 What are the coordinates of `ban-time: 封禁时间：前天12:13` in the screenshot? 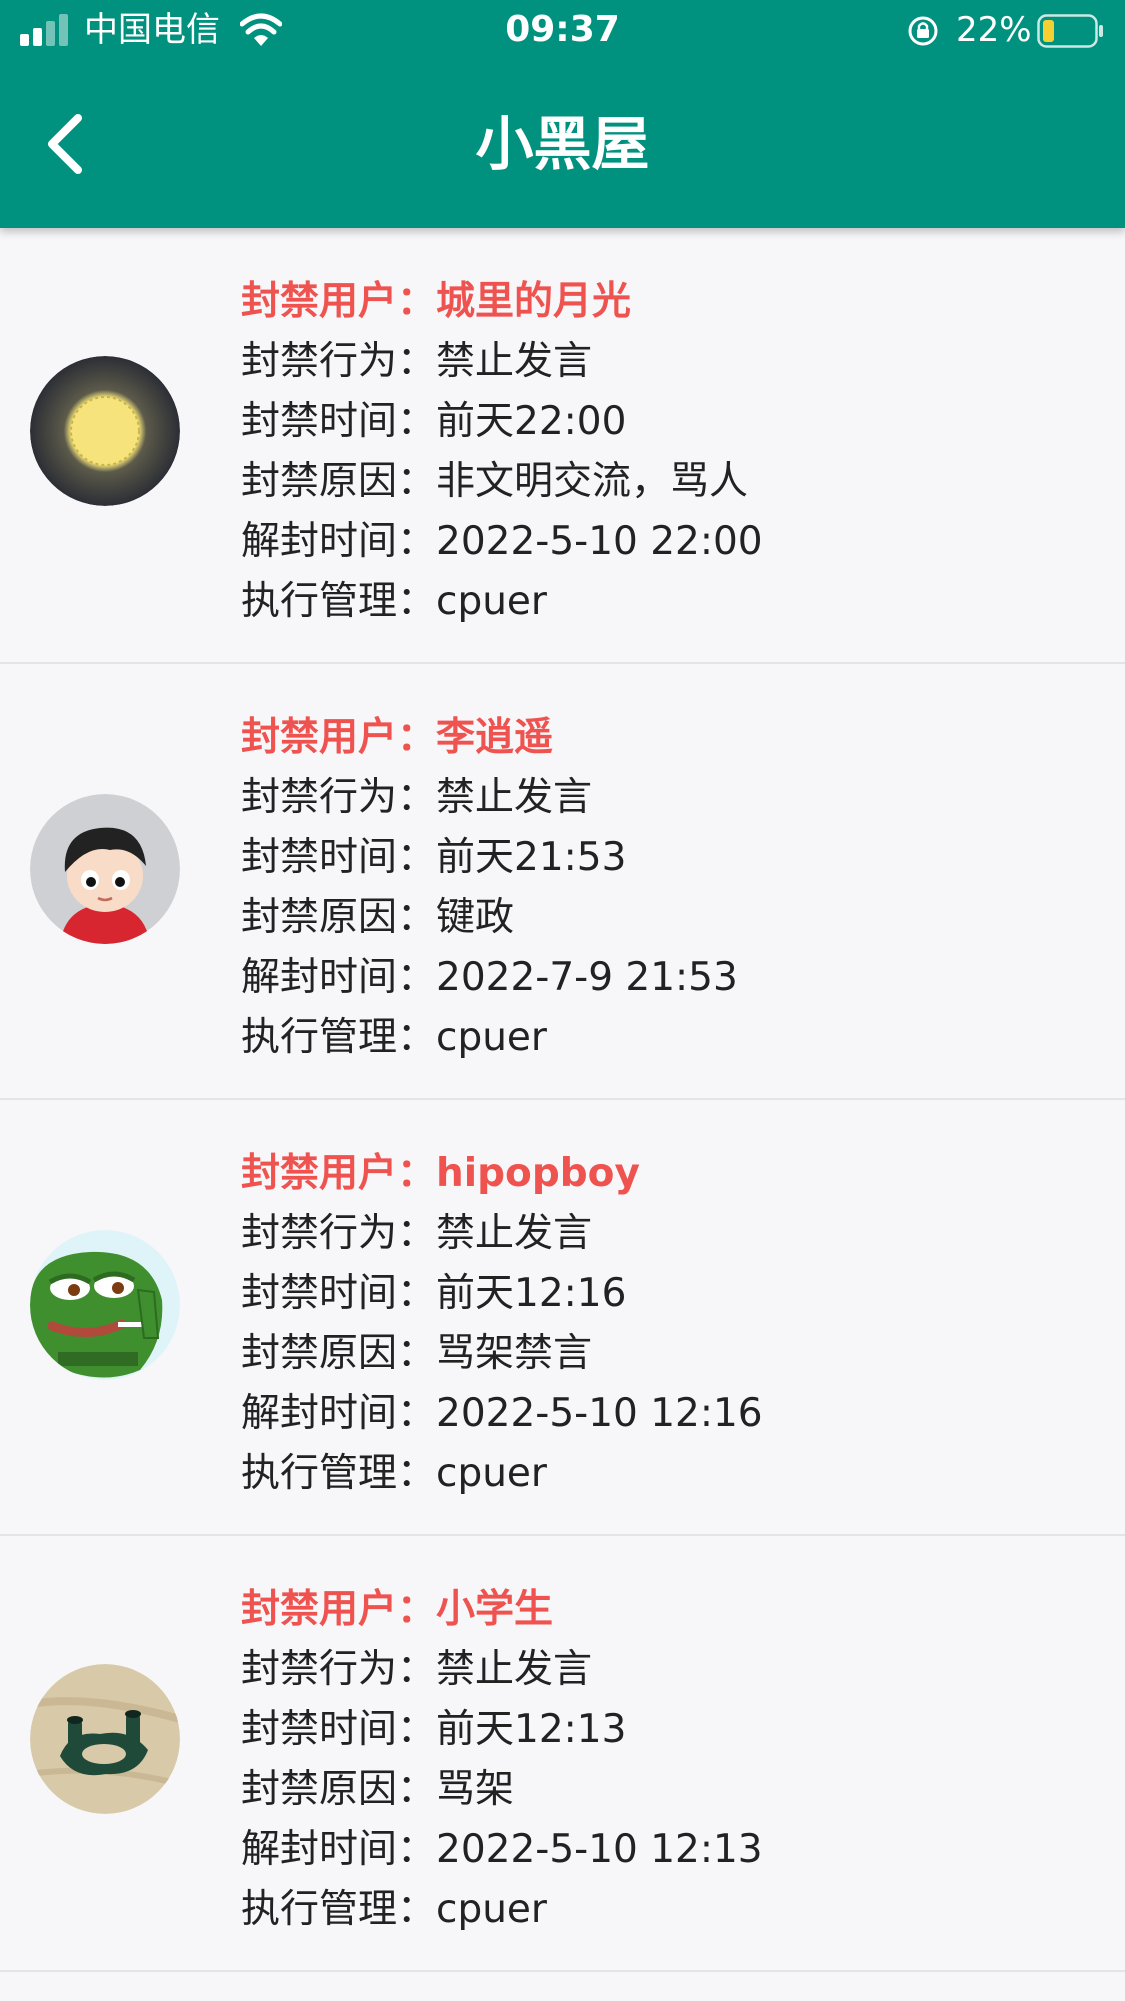 It's located at (434, 1729).